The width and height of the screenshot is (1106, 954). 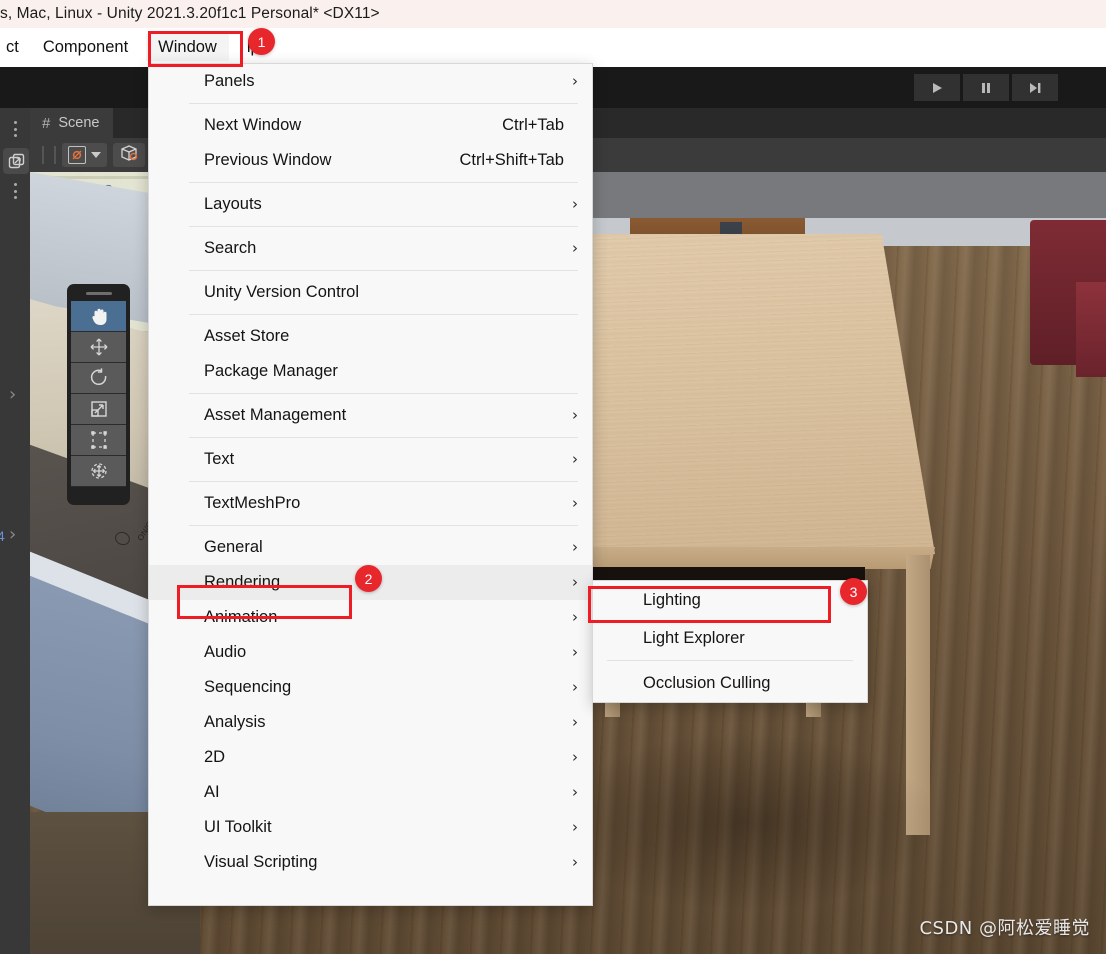 I want to click on scene-draw-mode-dropdown, so click(x=84, y=155).